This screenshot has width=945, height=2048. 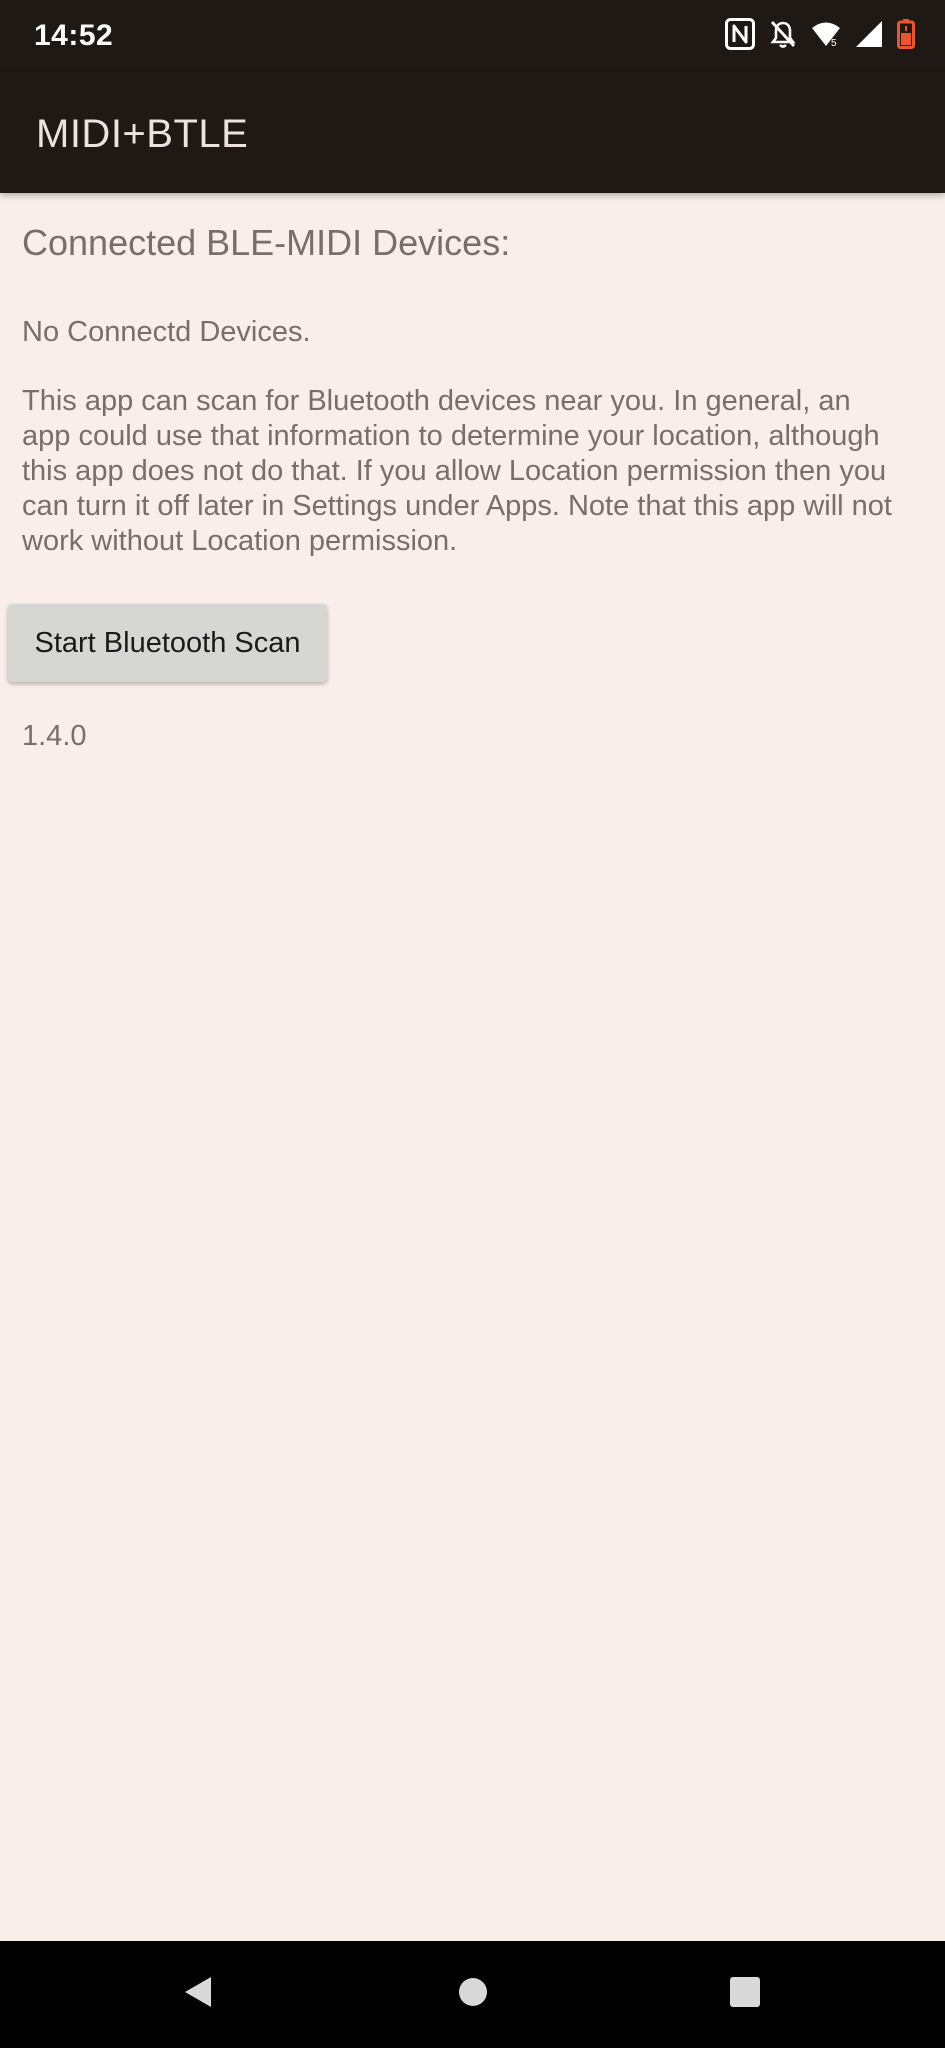 I want to click on notifications-off-icon, so click(x=783, y=36).